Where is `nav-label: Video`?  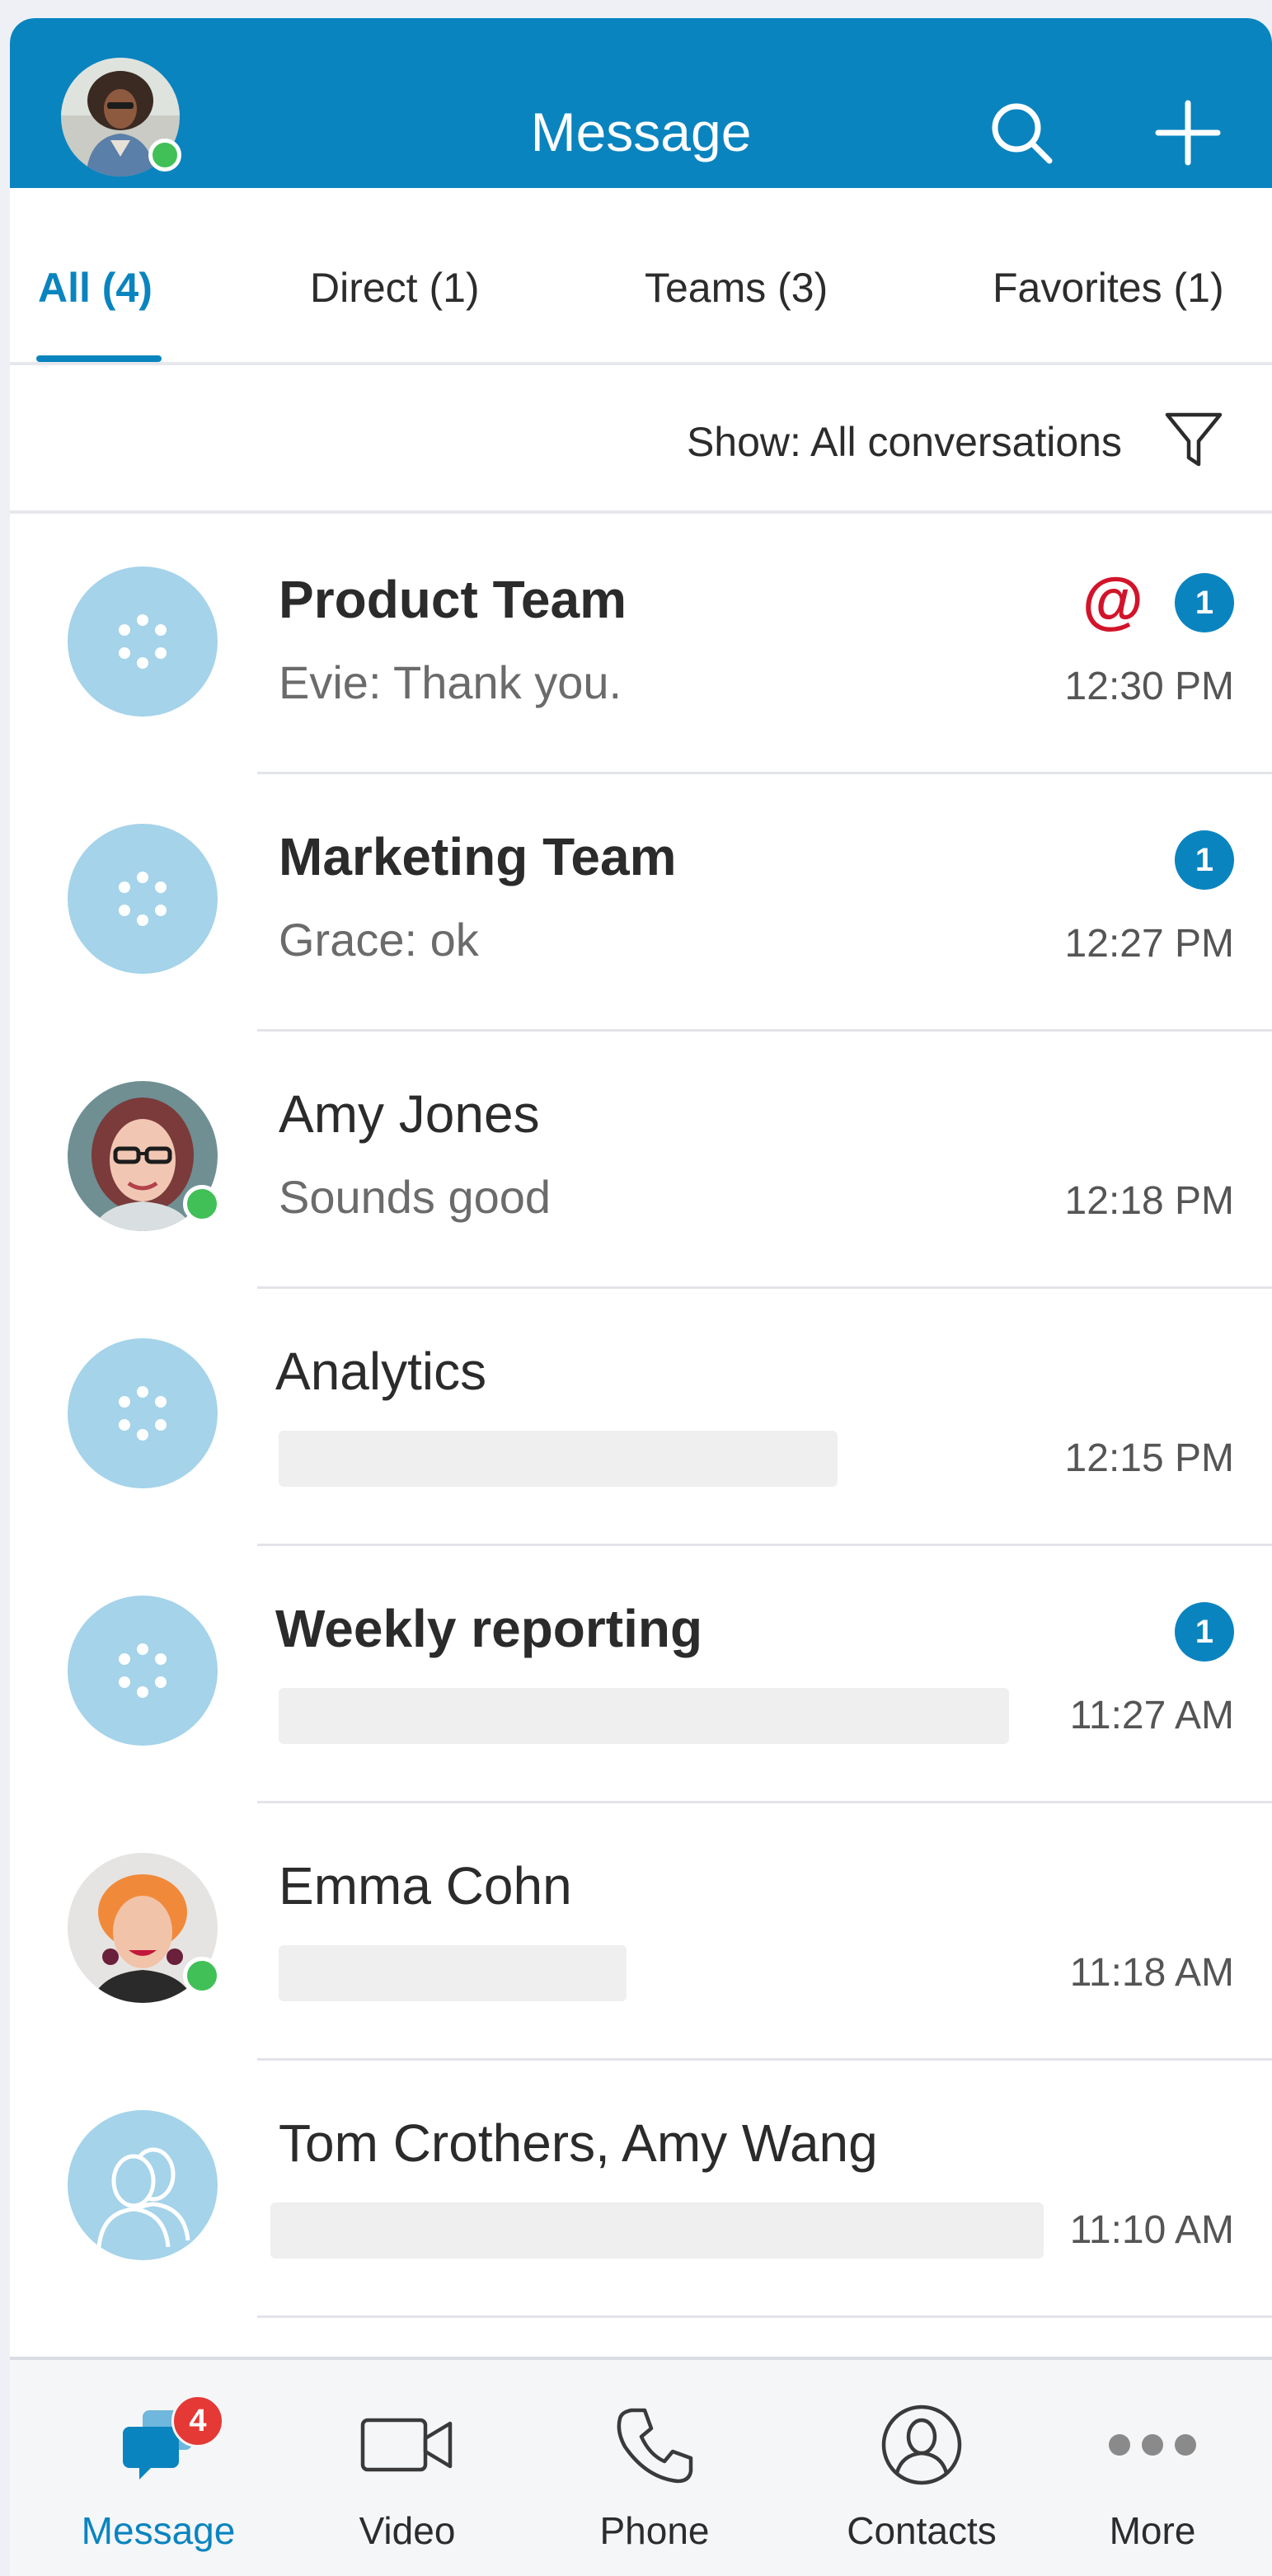 nav-label: Video is located at coordinates (407, 2530).